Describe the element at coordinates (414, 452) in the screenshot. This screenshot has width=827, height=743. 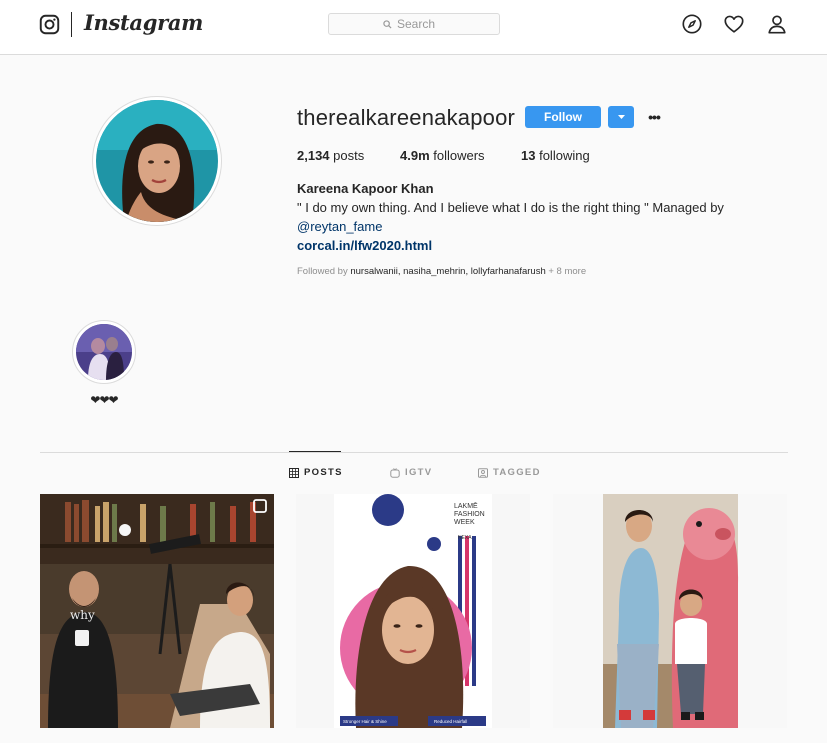
I see `tabs-divider` at that location.